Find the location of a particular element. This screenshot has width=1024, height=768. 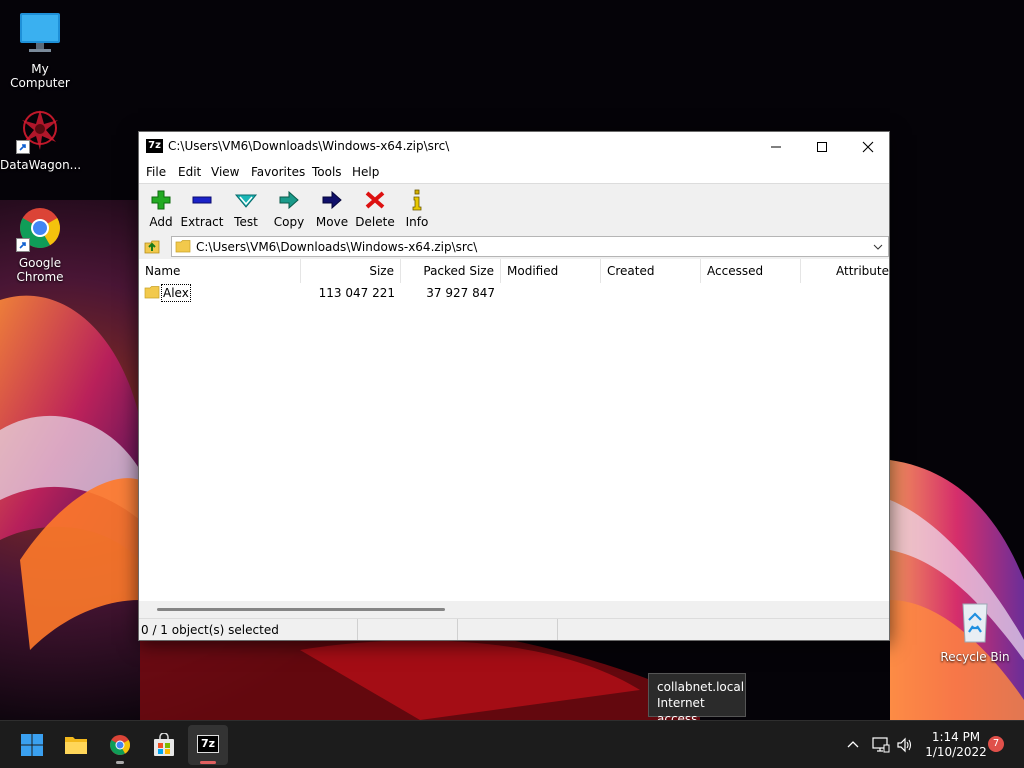

taskbar-file-explorer is located at coordinates (76, 745).